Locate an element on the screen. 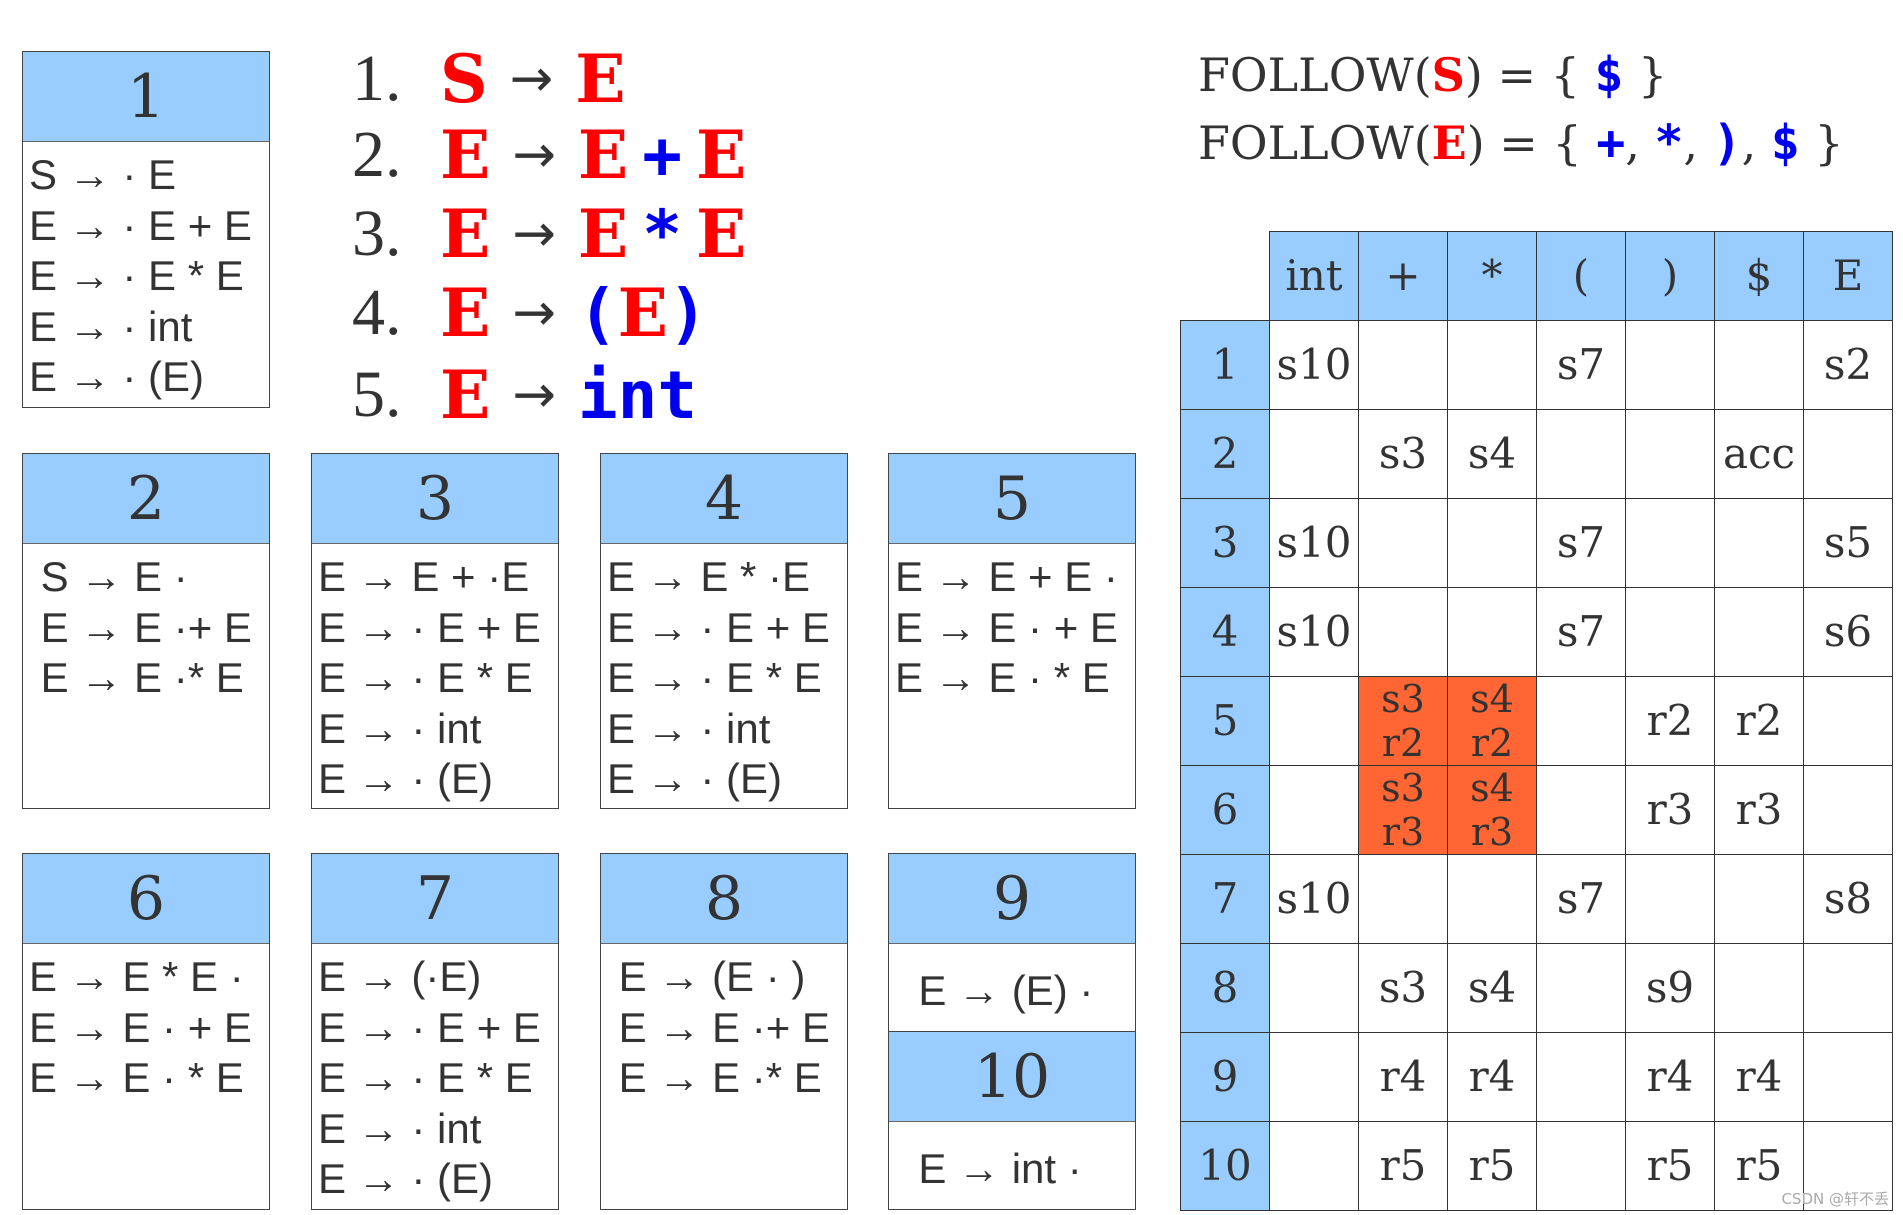  state-number: 2 is located at coordinates (146, 499).